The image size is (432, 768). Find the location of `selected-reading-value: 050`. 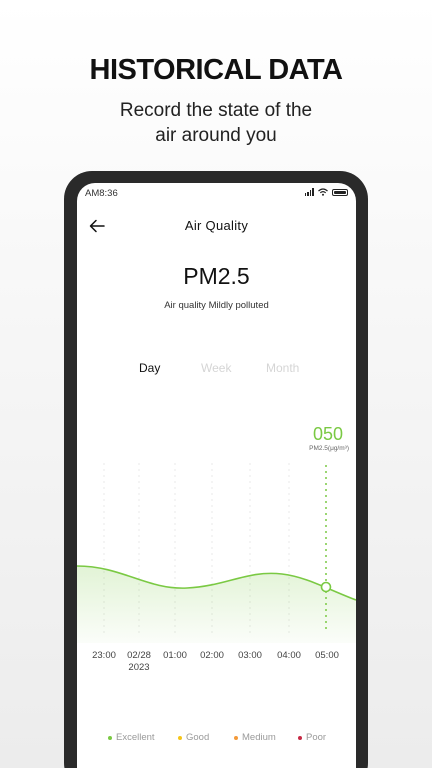

selected-reading-value: 050 is located at coordinates (327, 434).